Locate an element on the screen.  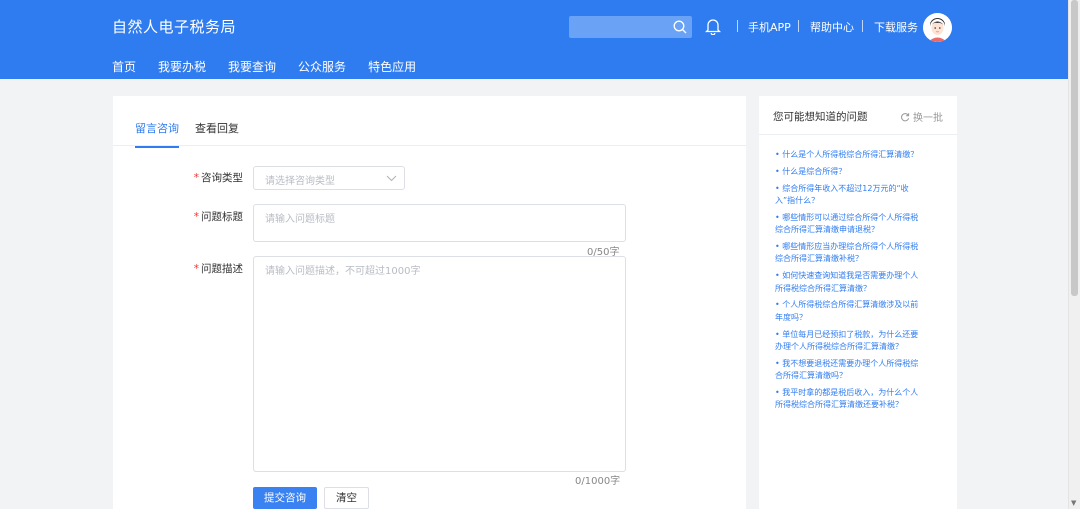
faq-question-link: • 什么是综合所得？ is located at coordinates (854, 172).